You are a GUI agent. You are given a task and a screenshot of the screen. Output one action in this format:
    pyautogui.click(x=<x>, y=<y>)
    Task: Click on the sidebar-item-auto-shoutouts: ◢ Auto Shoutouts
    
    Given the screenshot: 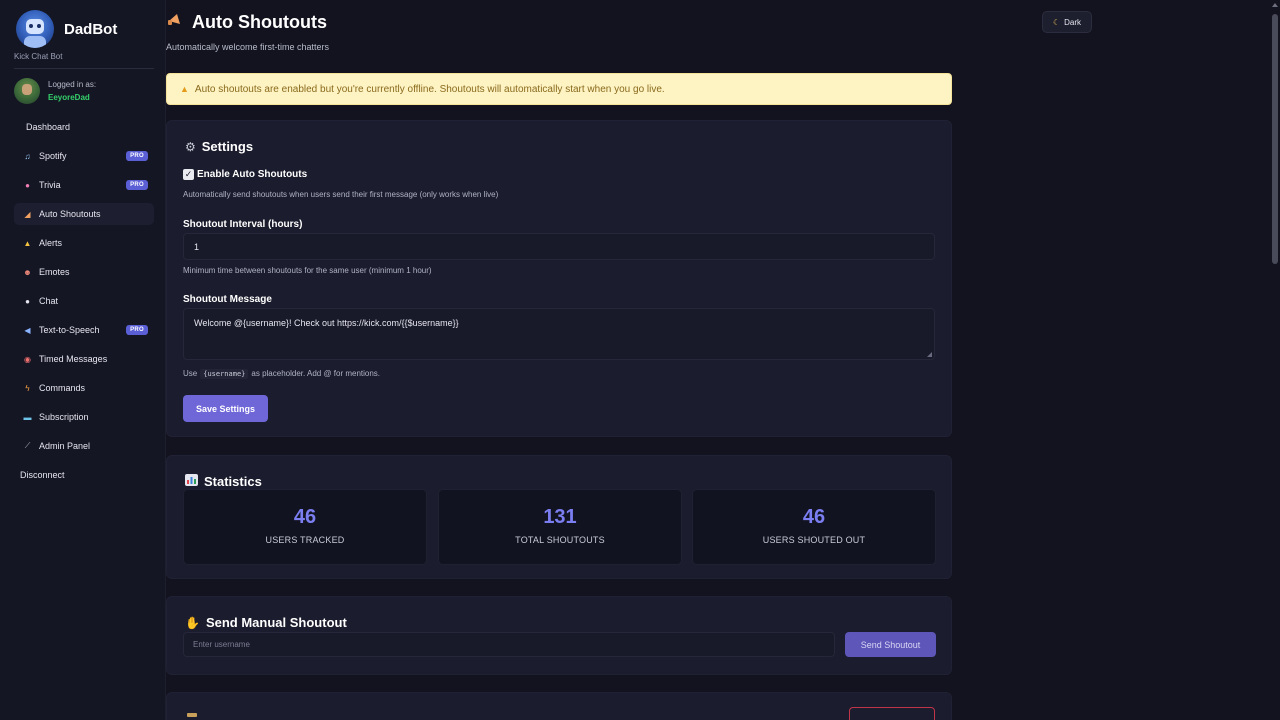 What is the action you would take?
    pyautogui.click(x=84, y=214)
    